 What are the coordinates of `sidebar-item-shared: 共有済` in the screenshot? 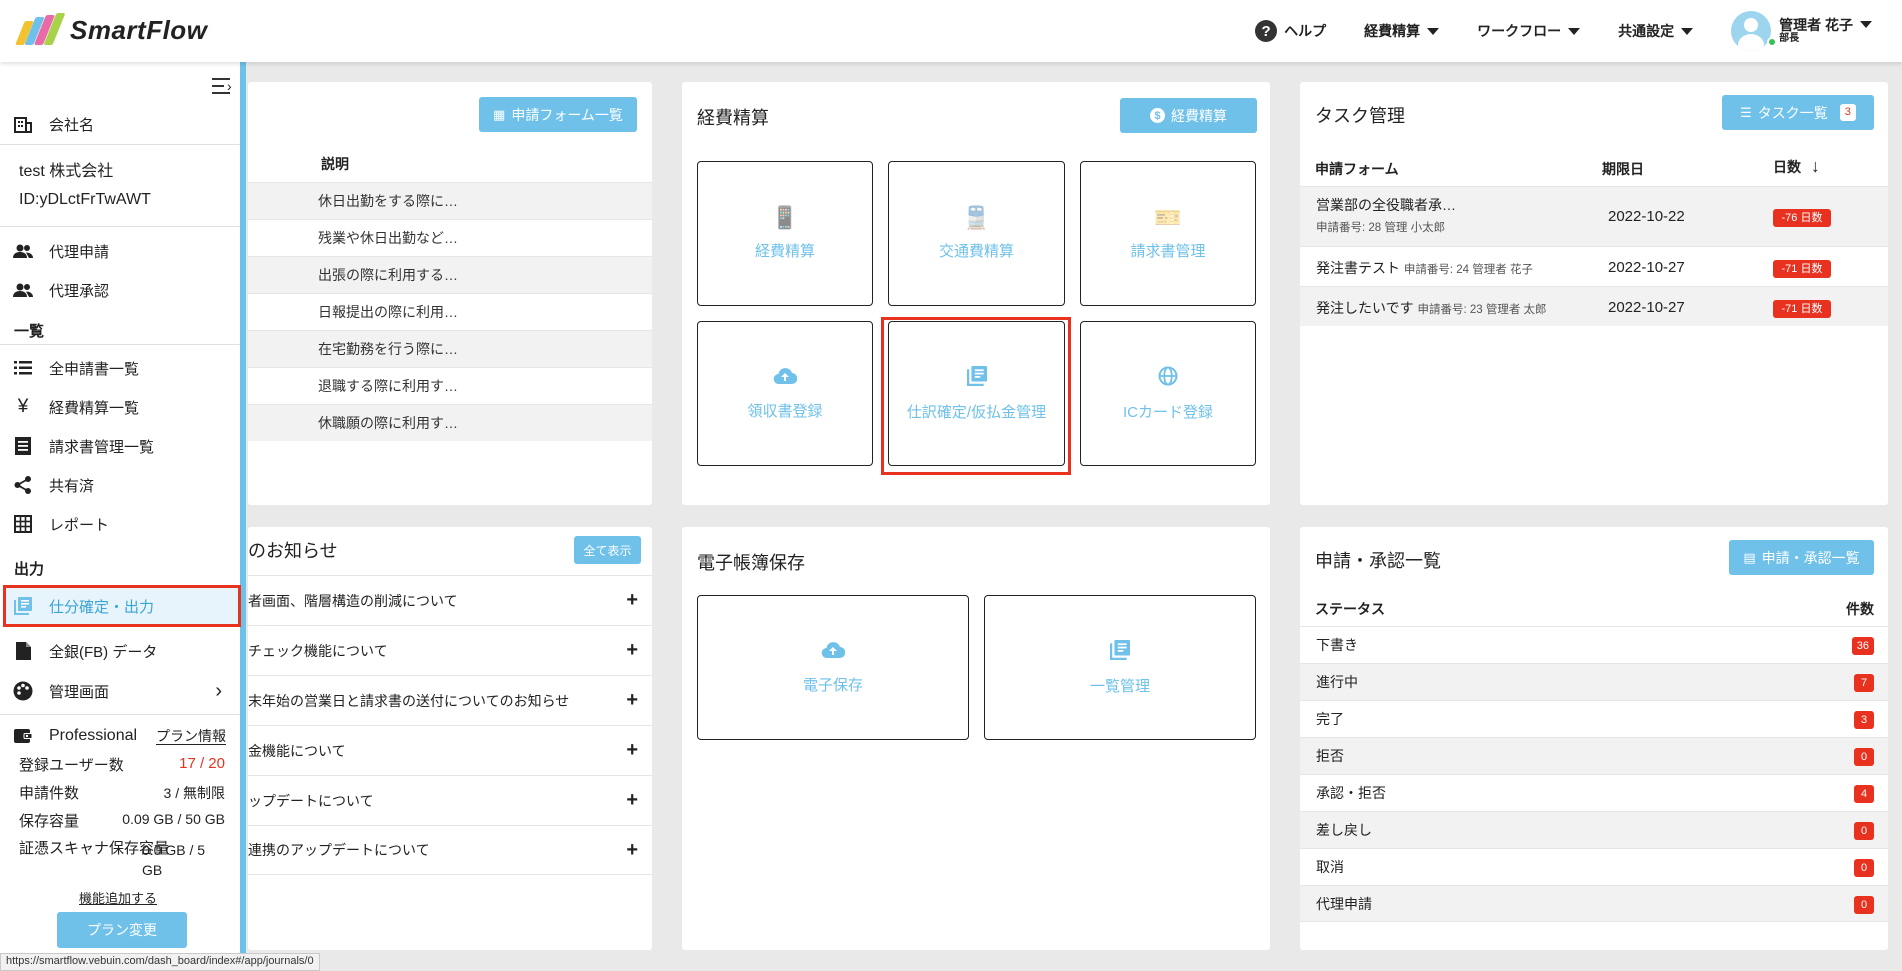 It's located at (120, 485).